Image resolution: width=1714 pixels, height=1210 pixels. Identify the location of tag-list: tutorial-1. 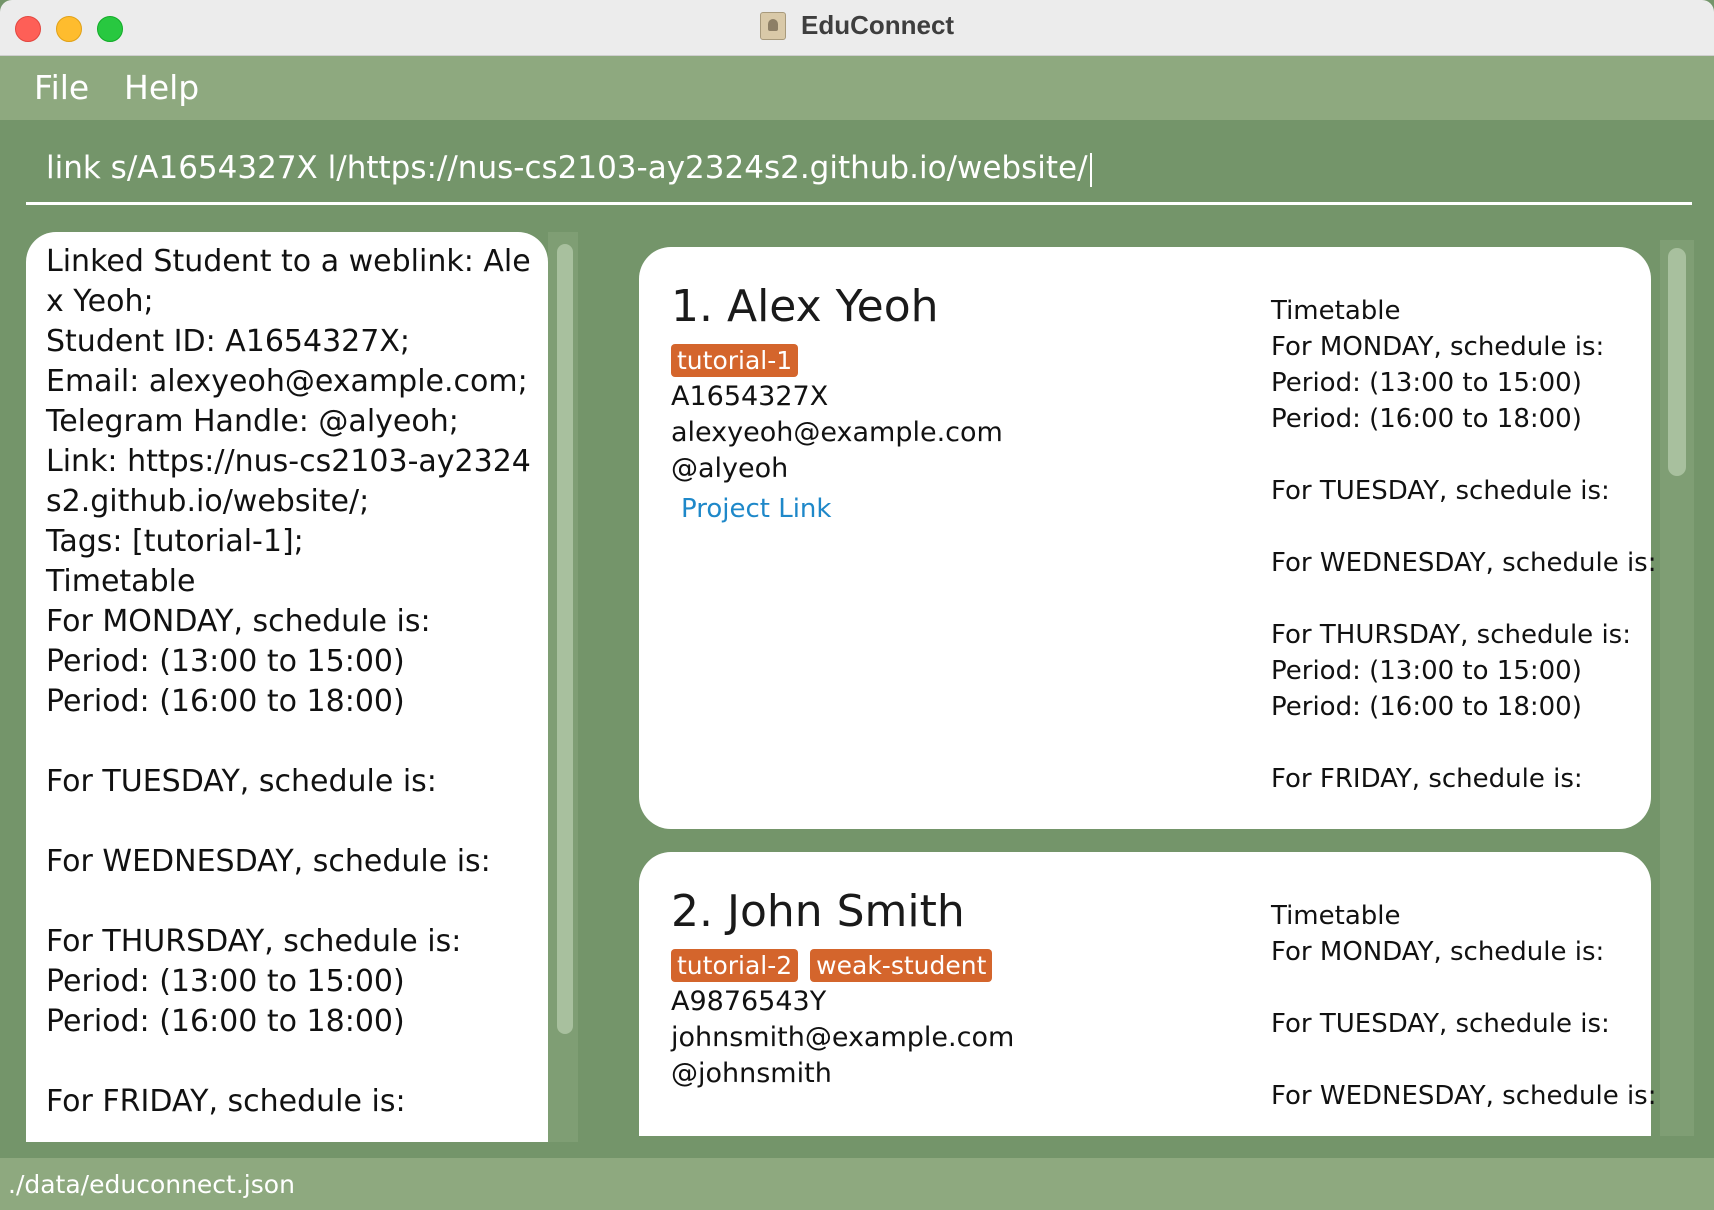
(740, 360).